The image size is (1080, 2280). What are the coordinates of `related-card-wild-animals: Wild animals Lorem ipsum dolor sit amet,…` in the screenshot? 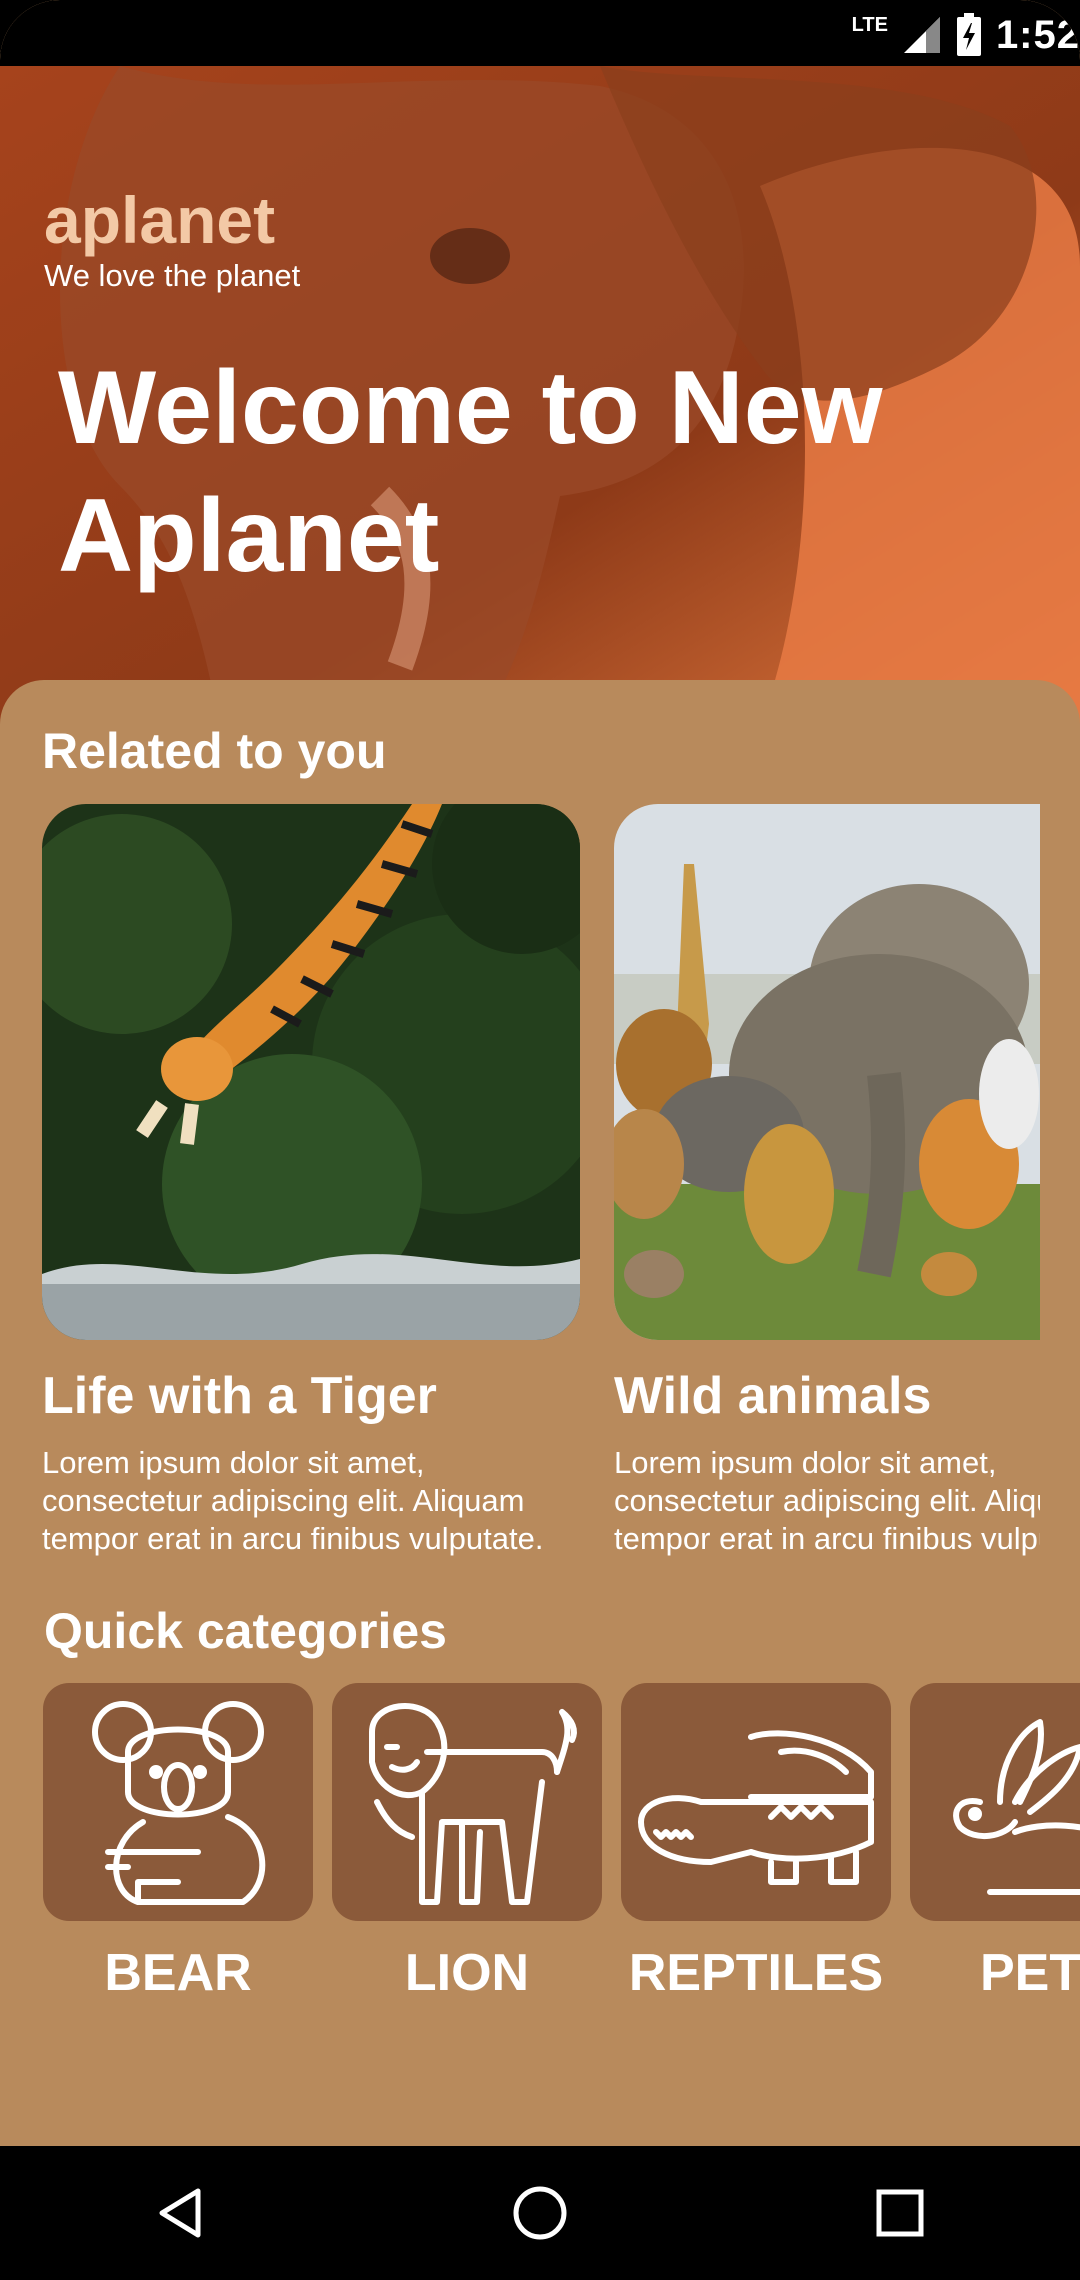 It's located at (827, 1180).